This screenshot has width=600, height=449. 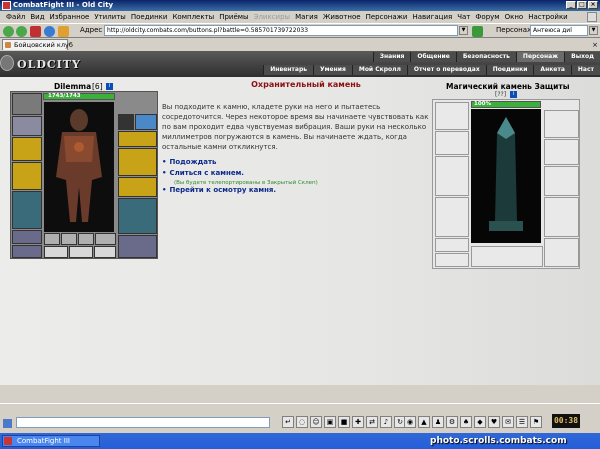 What do you see at coordinates (452, 116) in the screenshot?
I see `stone-helmet-slot` at bounding box center [452, 116].